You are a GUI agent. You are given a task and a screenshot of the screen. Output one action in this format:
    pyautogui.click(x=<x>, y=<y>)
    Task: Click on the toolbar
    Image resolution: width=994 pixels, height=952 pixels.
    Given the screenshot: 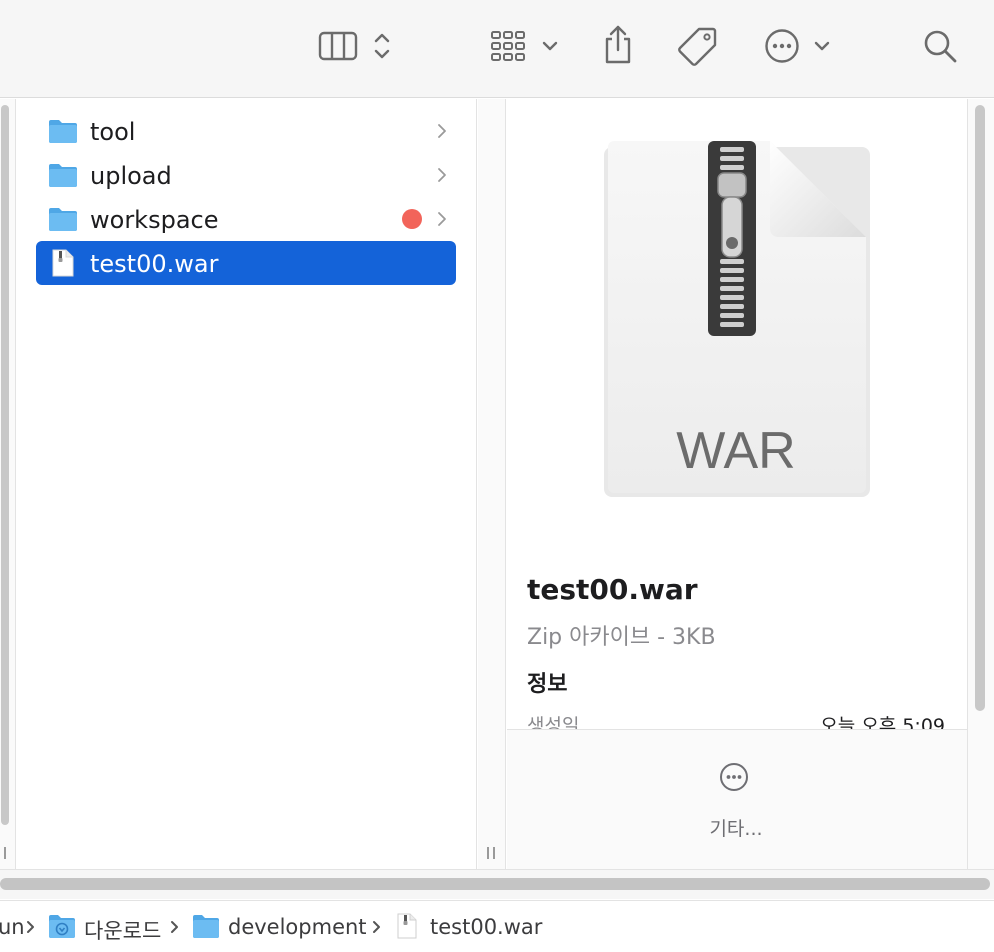 What is the action you would take?
    pyautogui.click(x=497, y=49)
    